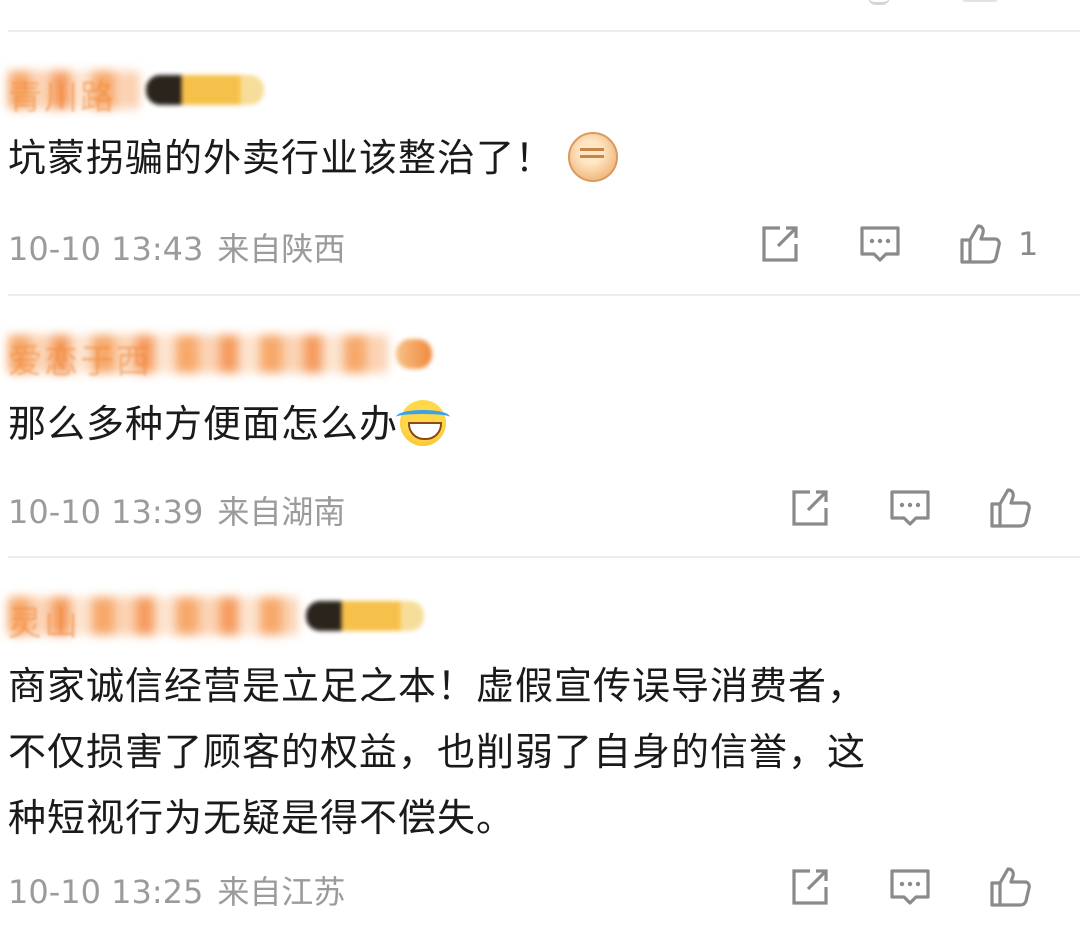  I want to click on comment-location: 来自湖南, so click(281, 512).